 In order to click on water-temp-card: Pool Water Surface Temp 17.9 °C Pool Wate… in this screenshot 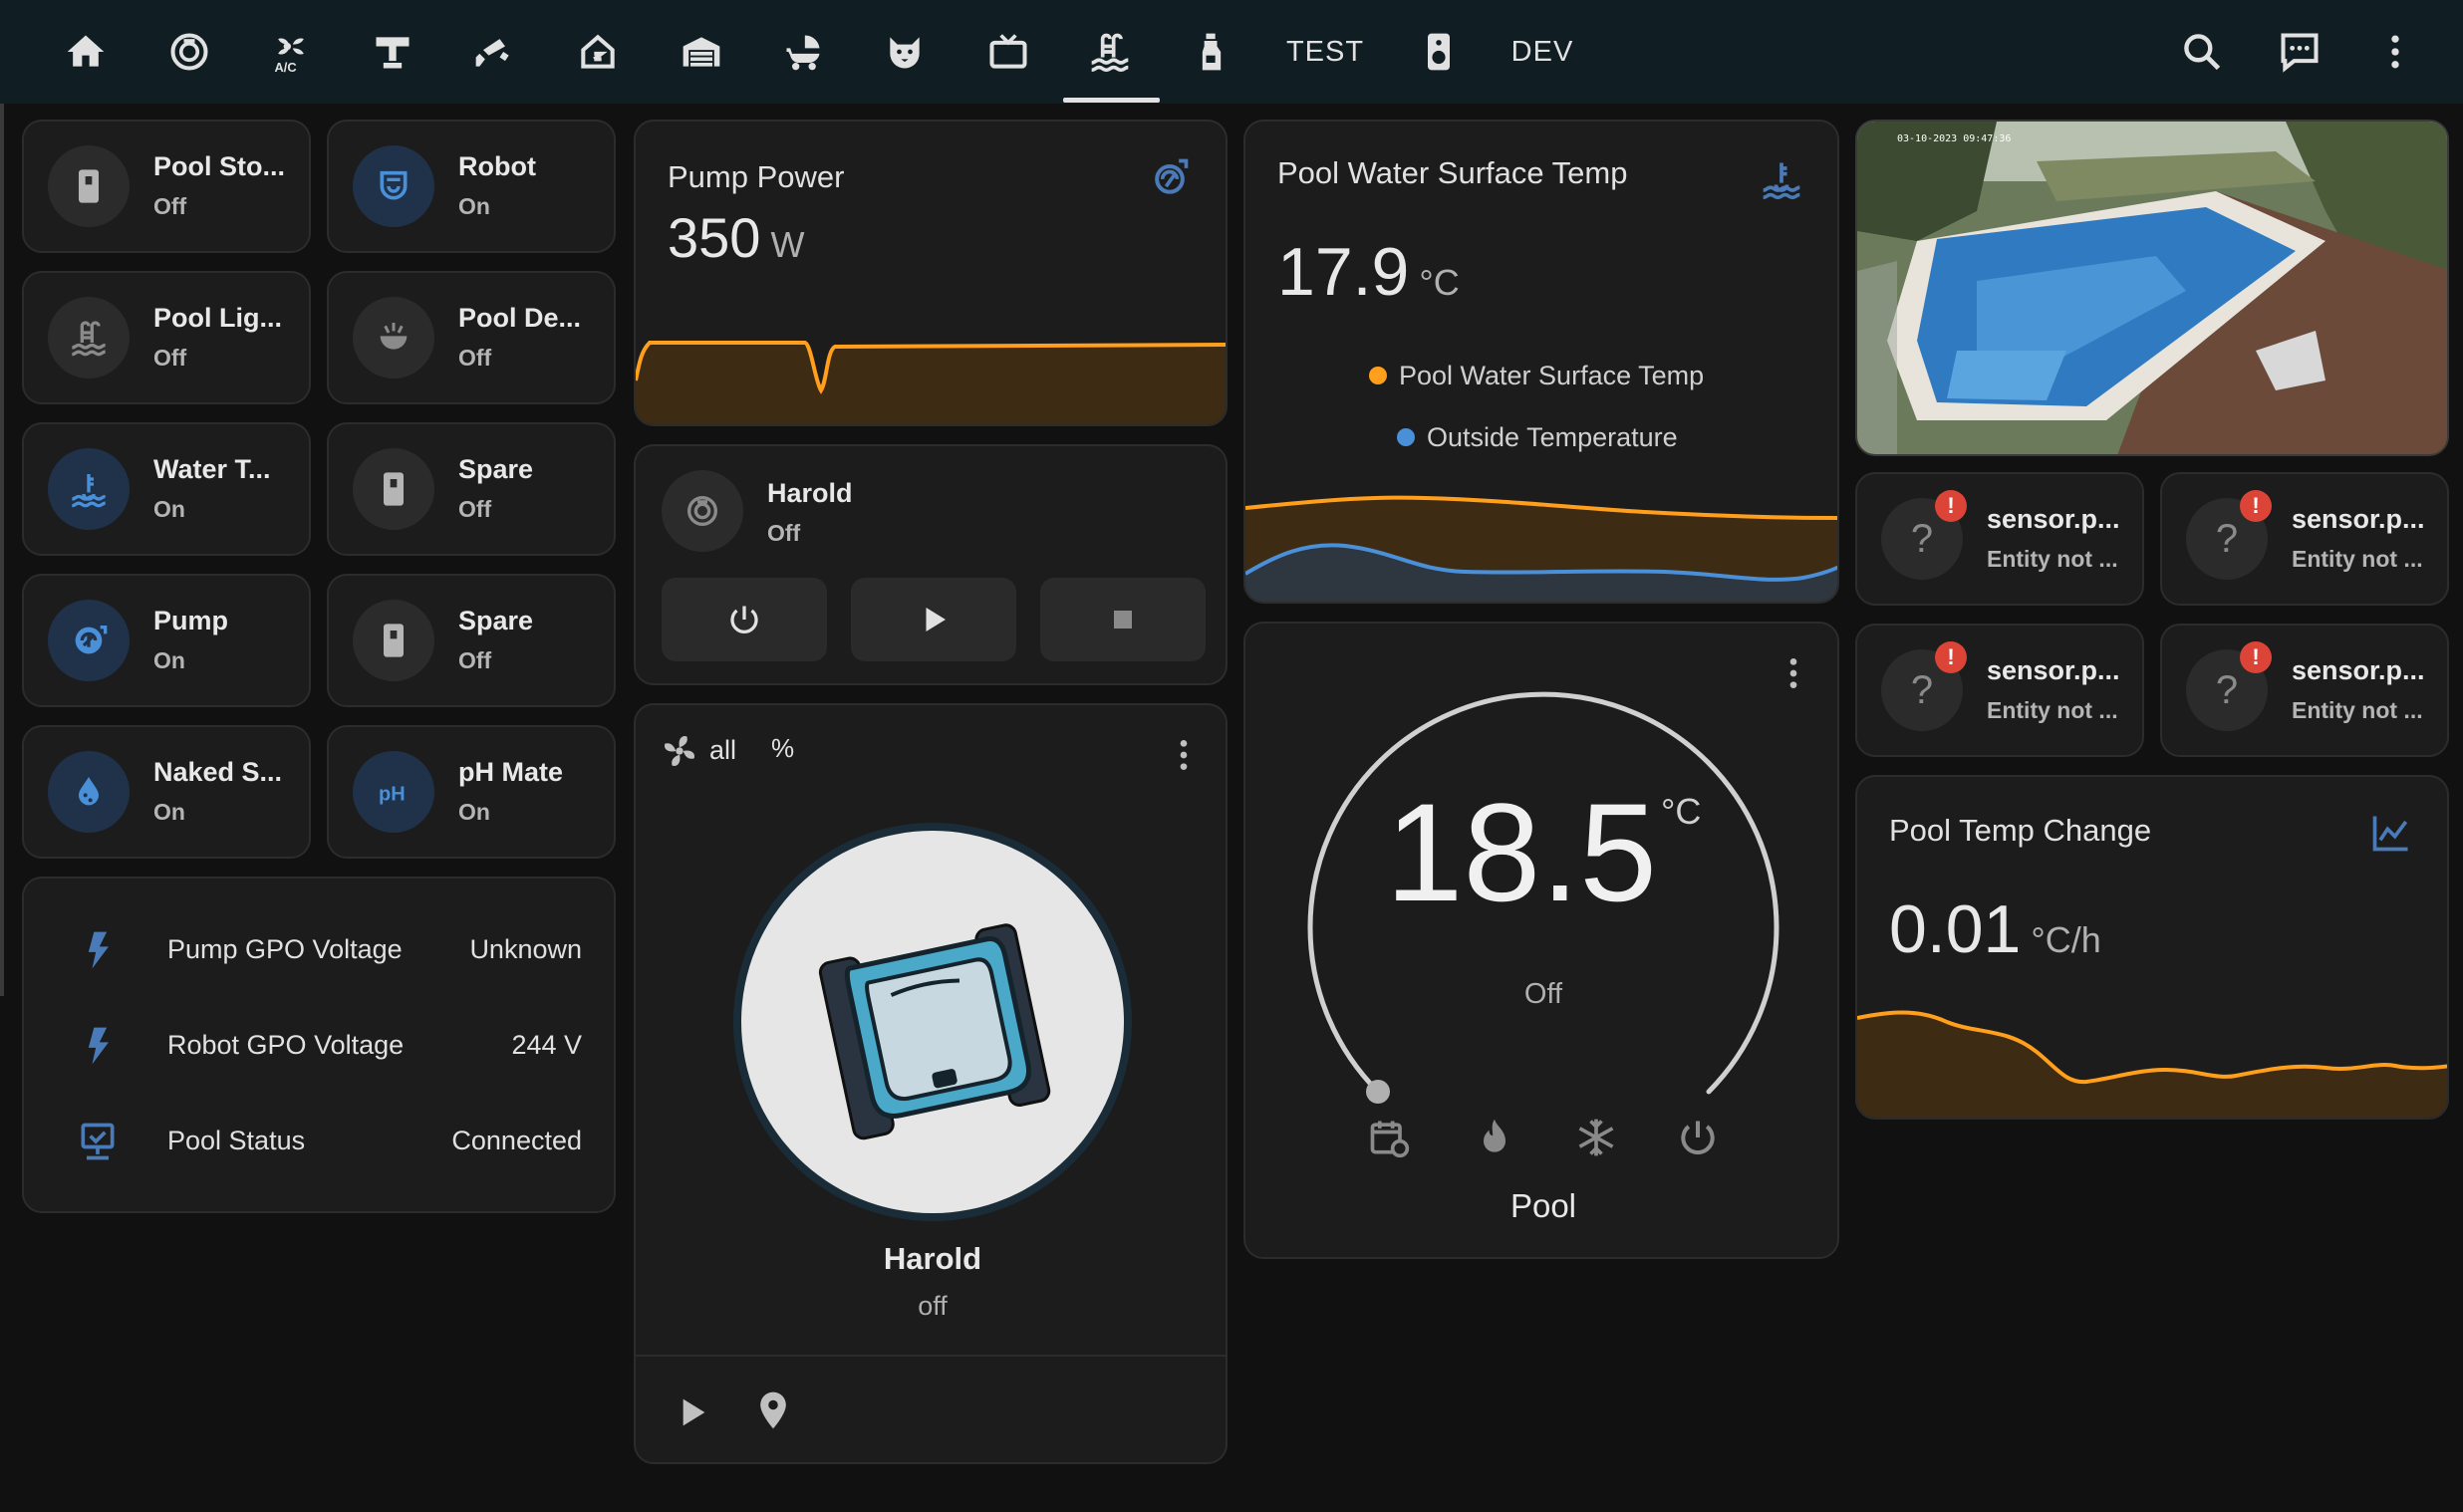, I will do `click(1541, 362)`.